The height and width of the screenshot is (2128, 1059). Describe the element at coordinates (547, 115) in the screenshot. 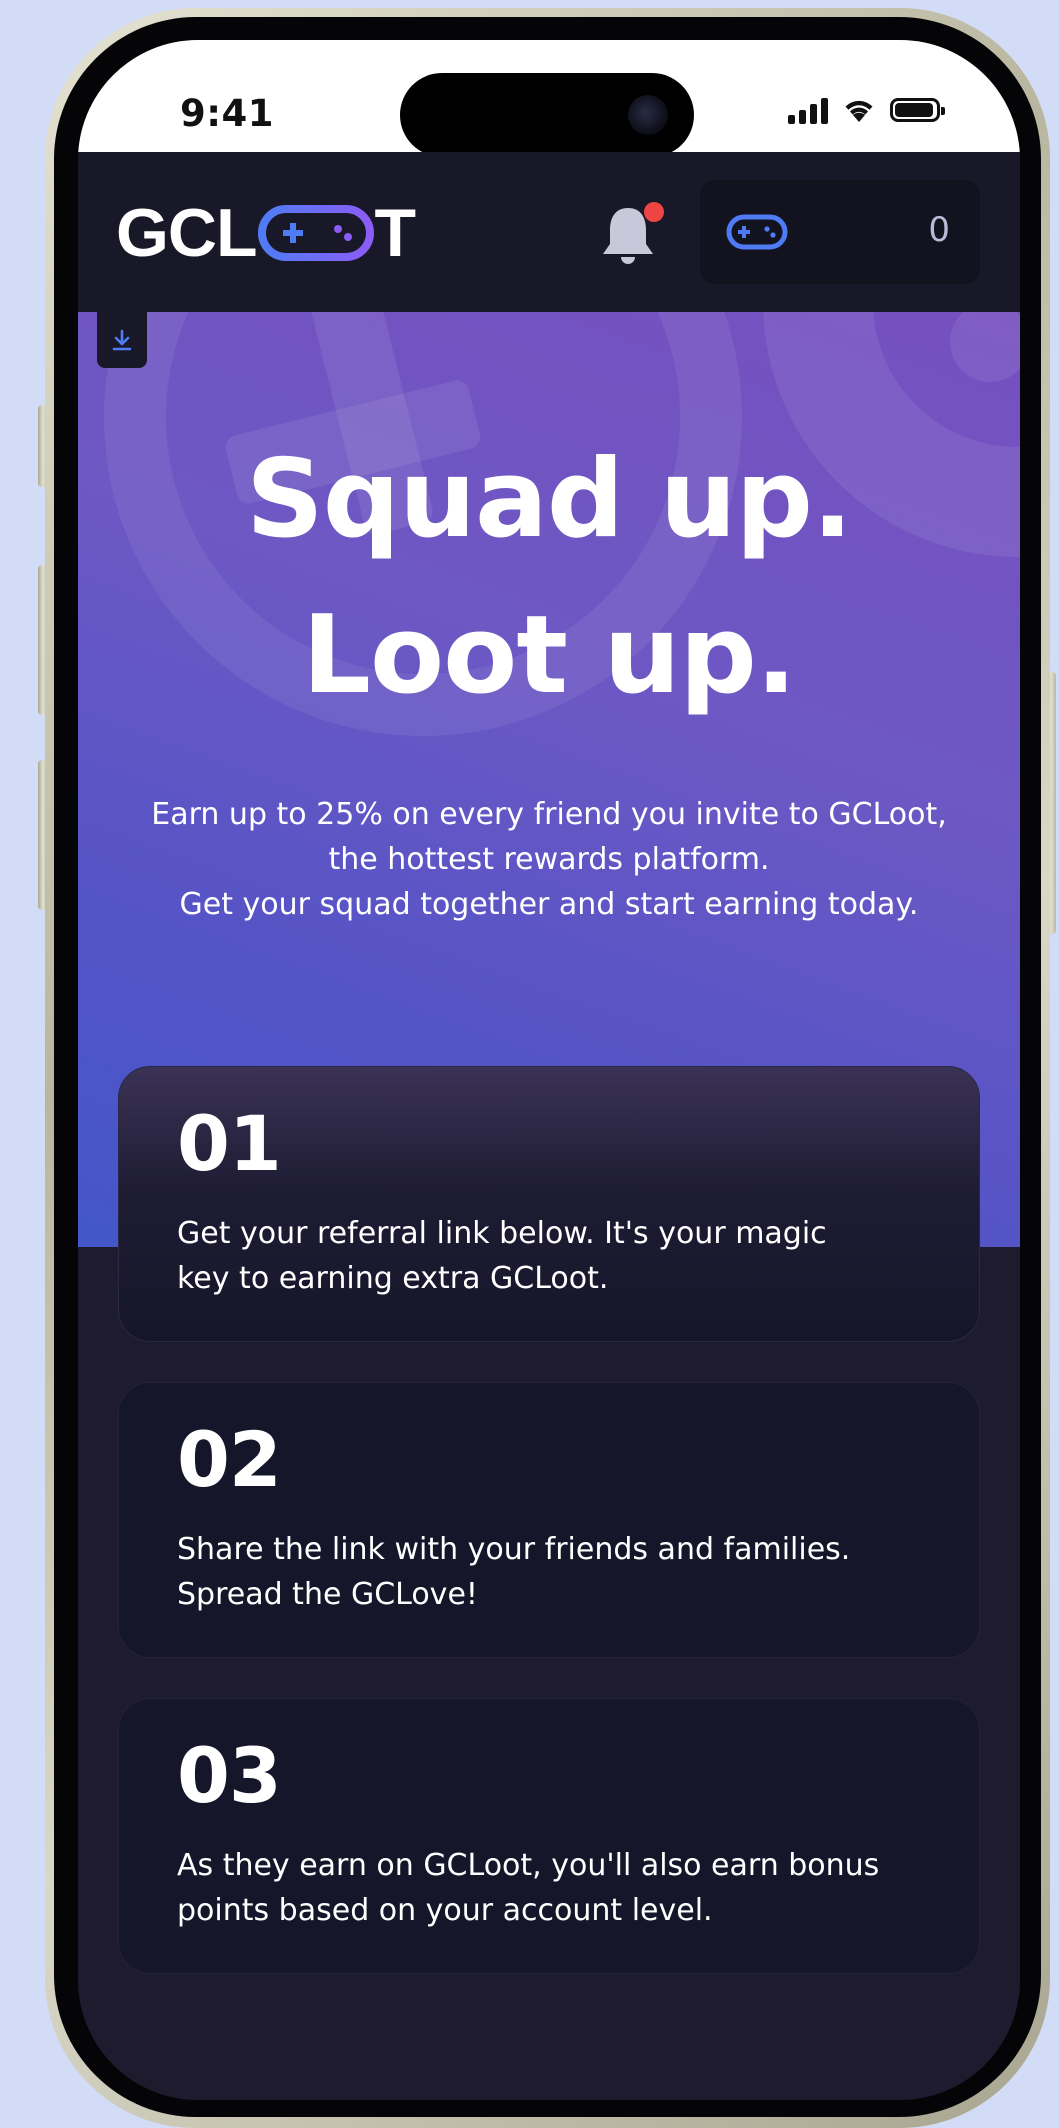

I see `dynamic-island` at that location.